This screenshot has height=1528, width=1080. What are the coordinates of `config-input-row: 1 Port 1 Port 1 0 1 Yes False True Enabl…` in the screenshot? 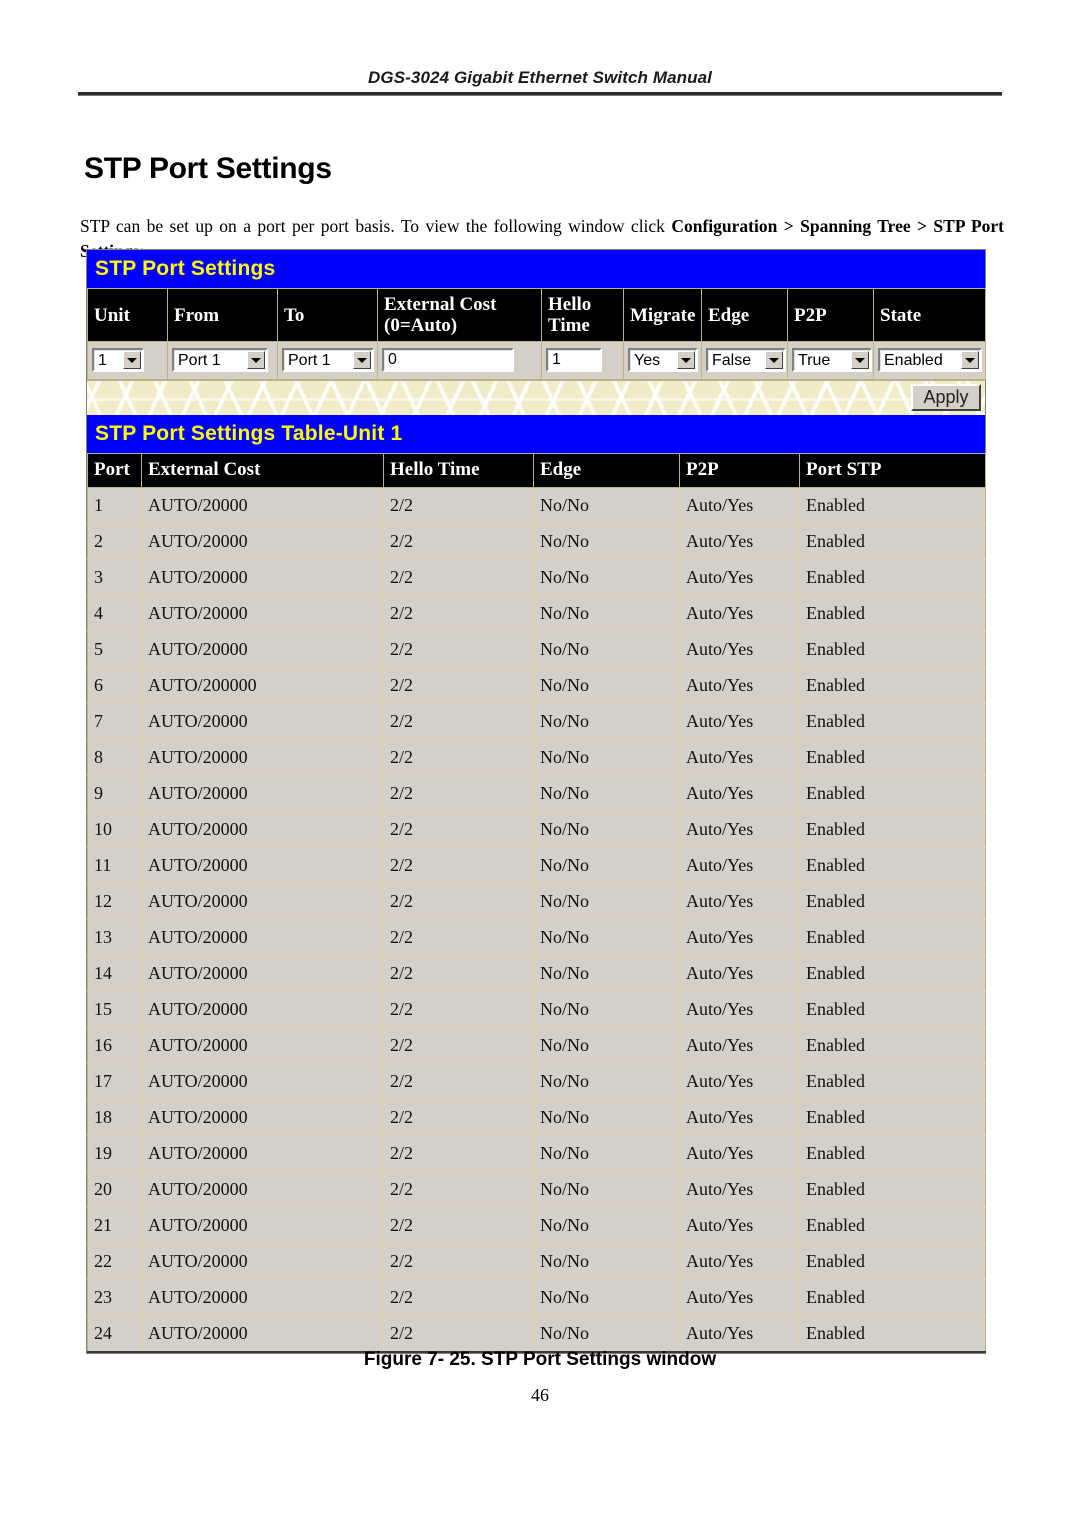 It's located at (536, 360).